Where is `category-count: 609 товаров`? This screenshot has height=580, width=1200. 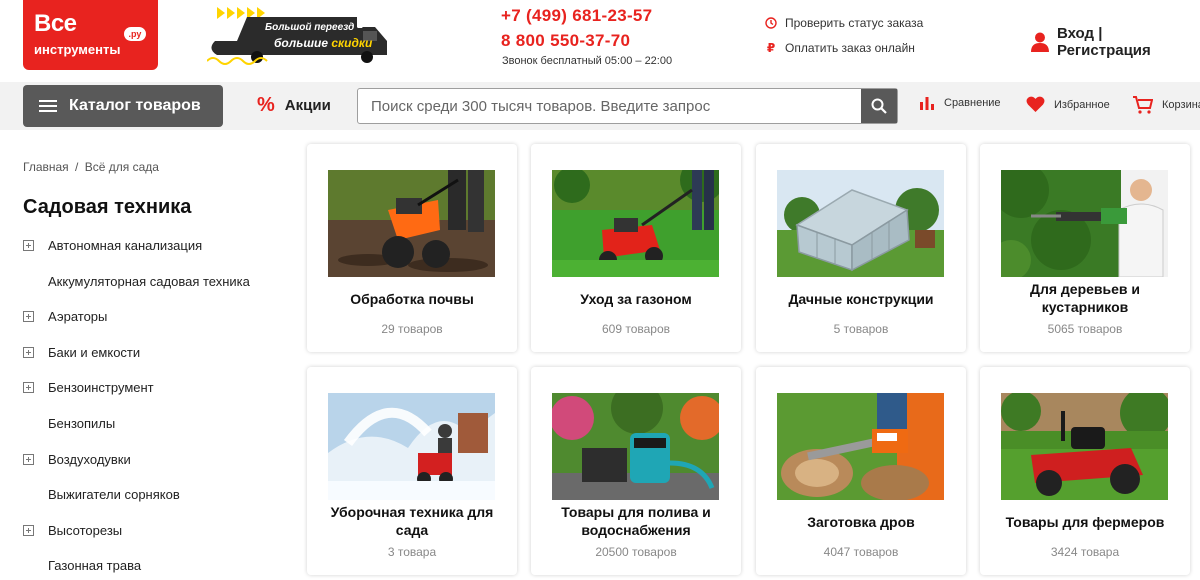
category-count: 609 товаров is located at coordinates (636, 329).